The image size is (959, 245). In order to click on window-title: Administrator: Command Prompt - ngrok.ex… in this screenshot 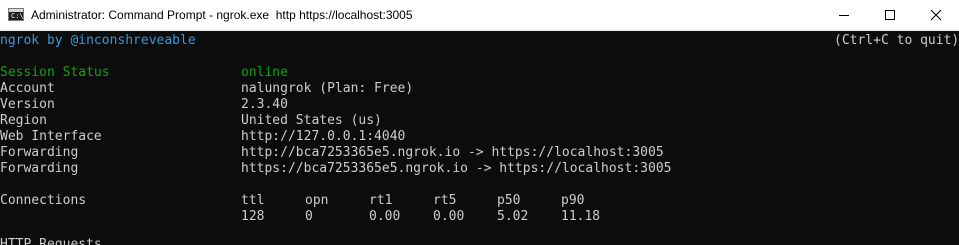, I will do `click(222, 15)`.